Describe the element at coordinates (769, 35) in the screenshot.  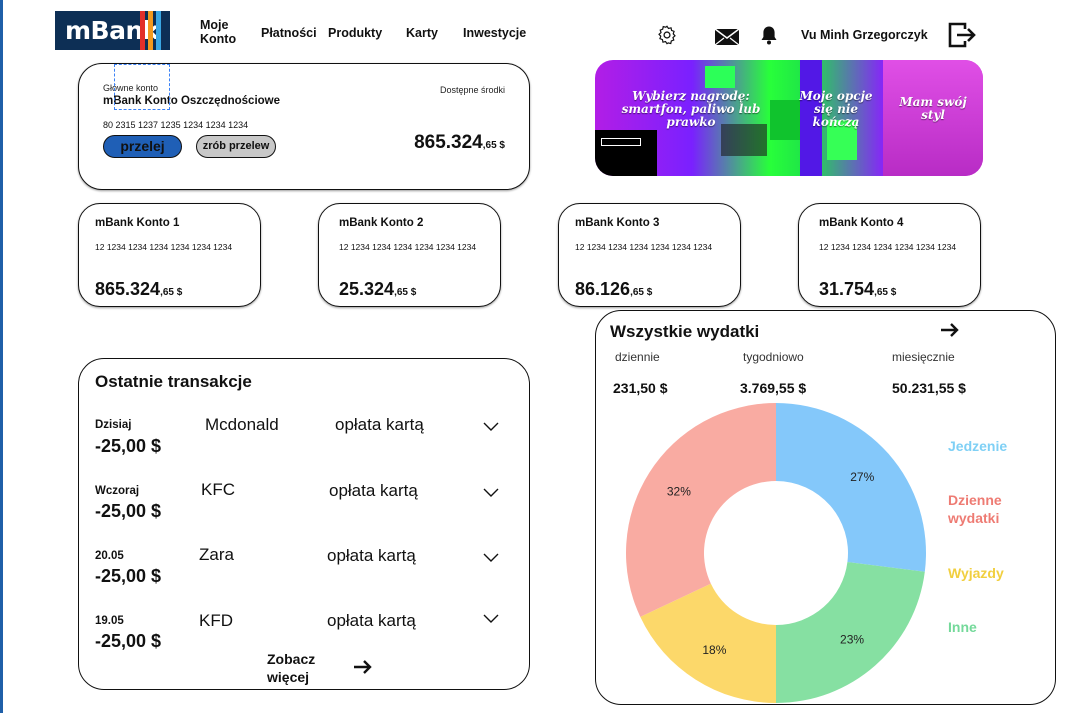
I see `bell-icon` at that location.